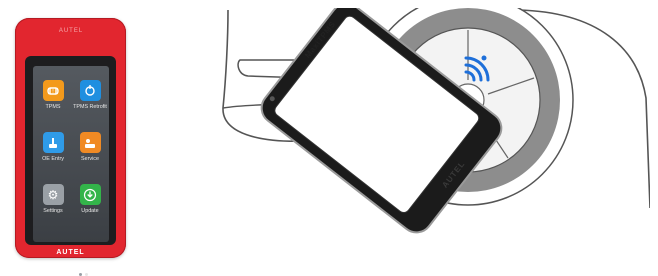  I want to click on app-service: Service, so click(90, 147).